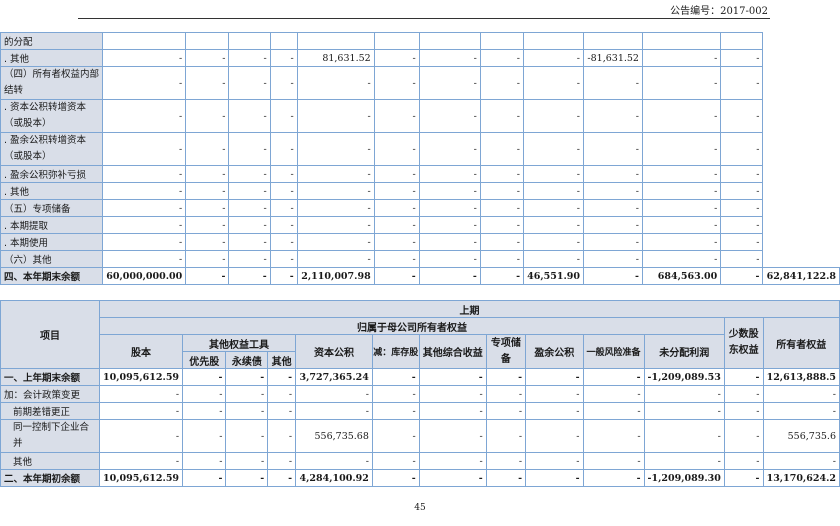 This screenshot has width=840, height=526. Describe the element at coordinates (52, 58) in the screenshot. I see `row-label: . 其他` at that location.